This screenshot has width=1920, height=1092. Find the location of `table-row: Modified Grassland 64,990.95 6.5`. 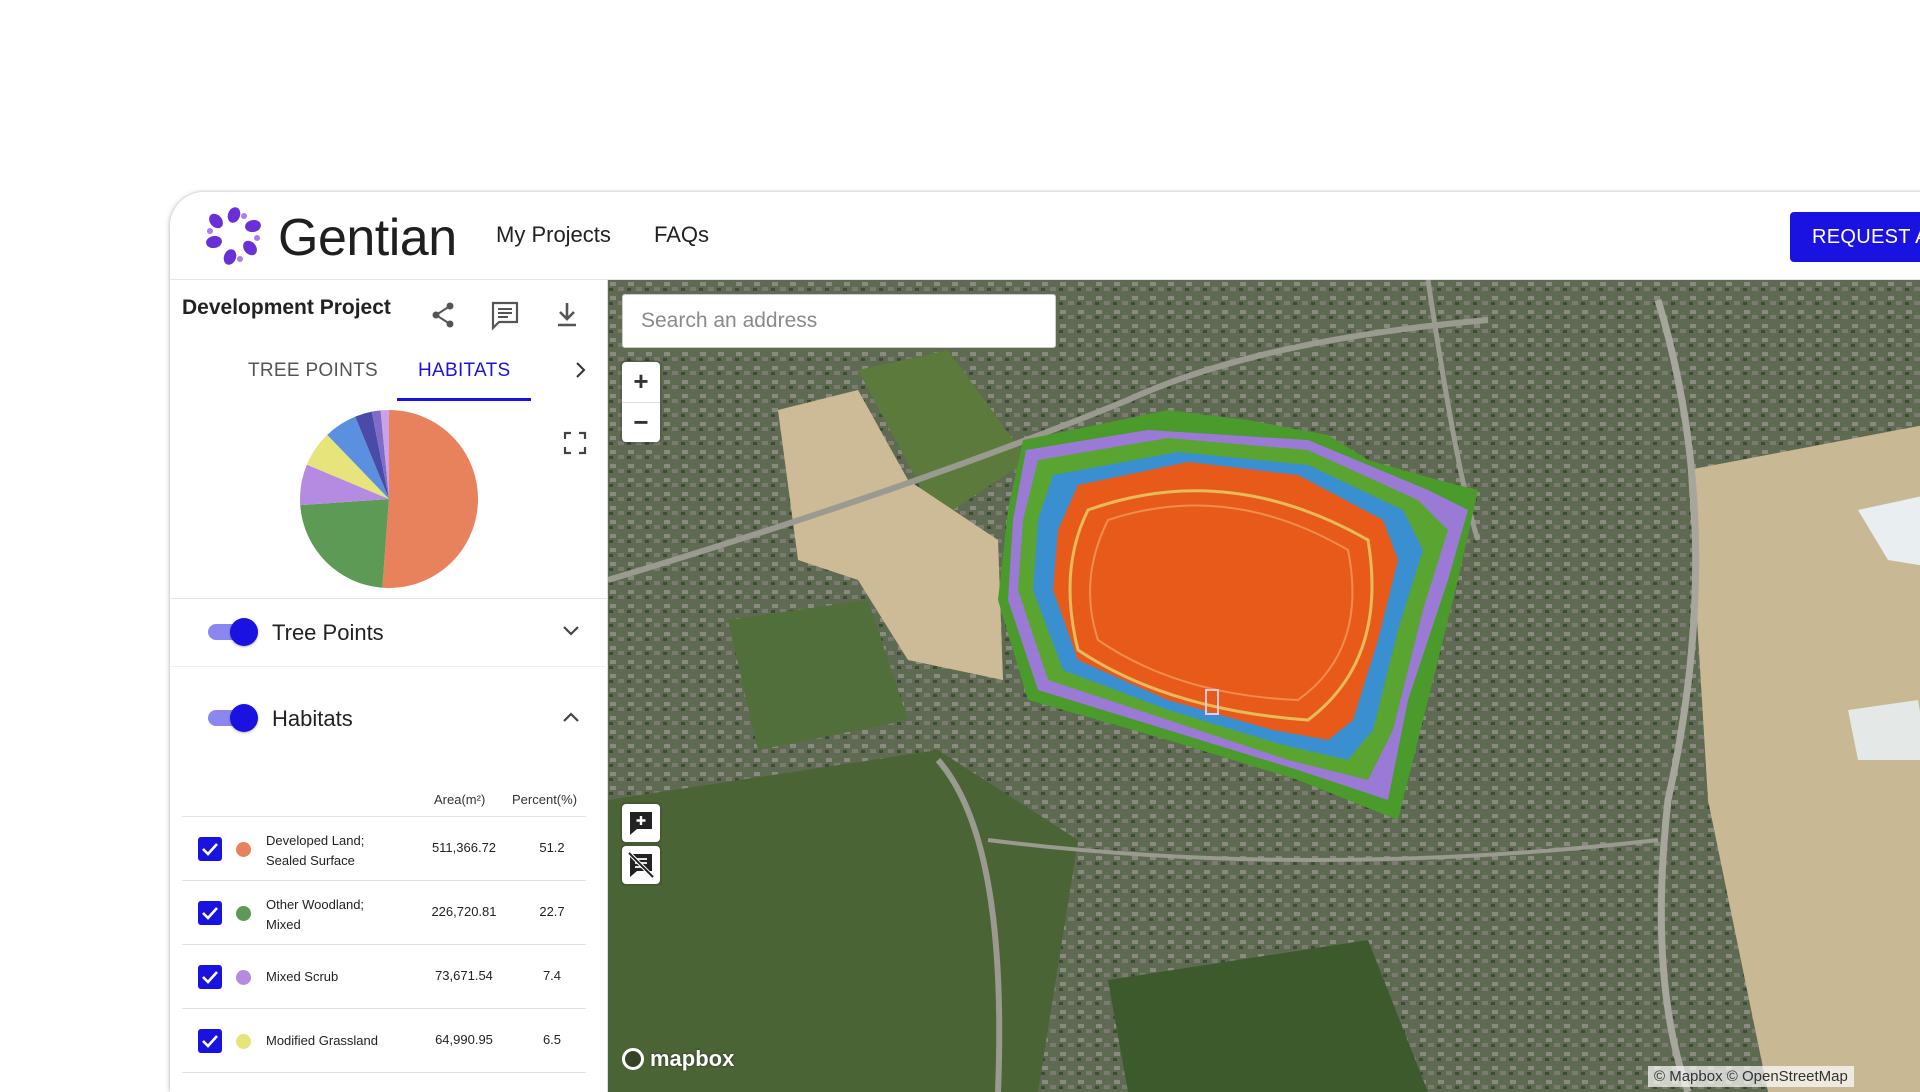

table-row: Modified Grassland 64,990.95 6.5 is located at coordinates (384, 1041).